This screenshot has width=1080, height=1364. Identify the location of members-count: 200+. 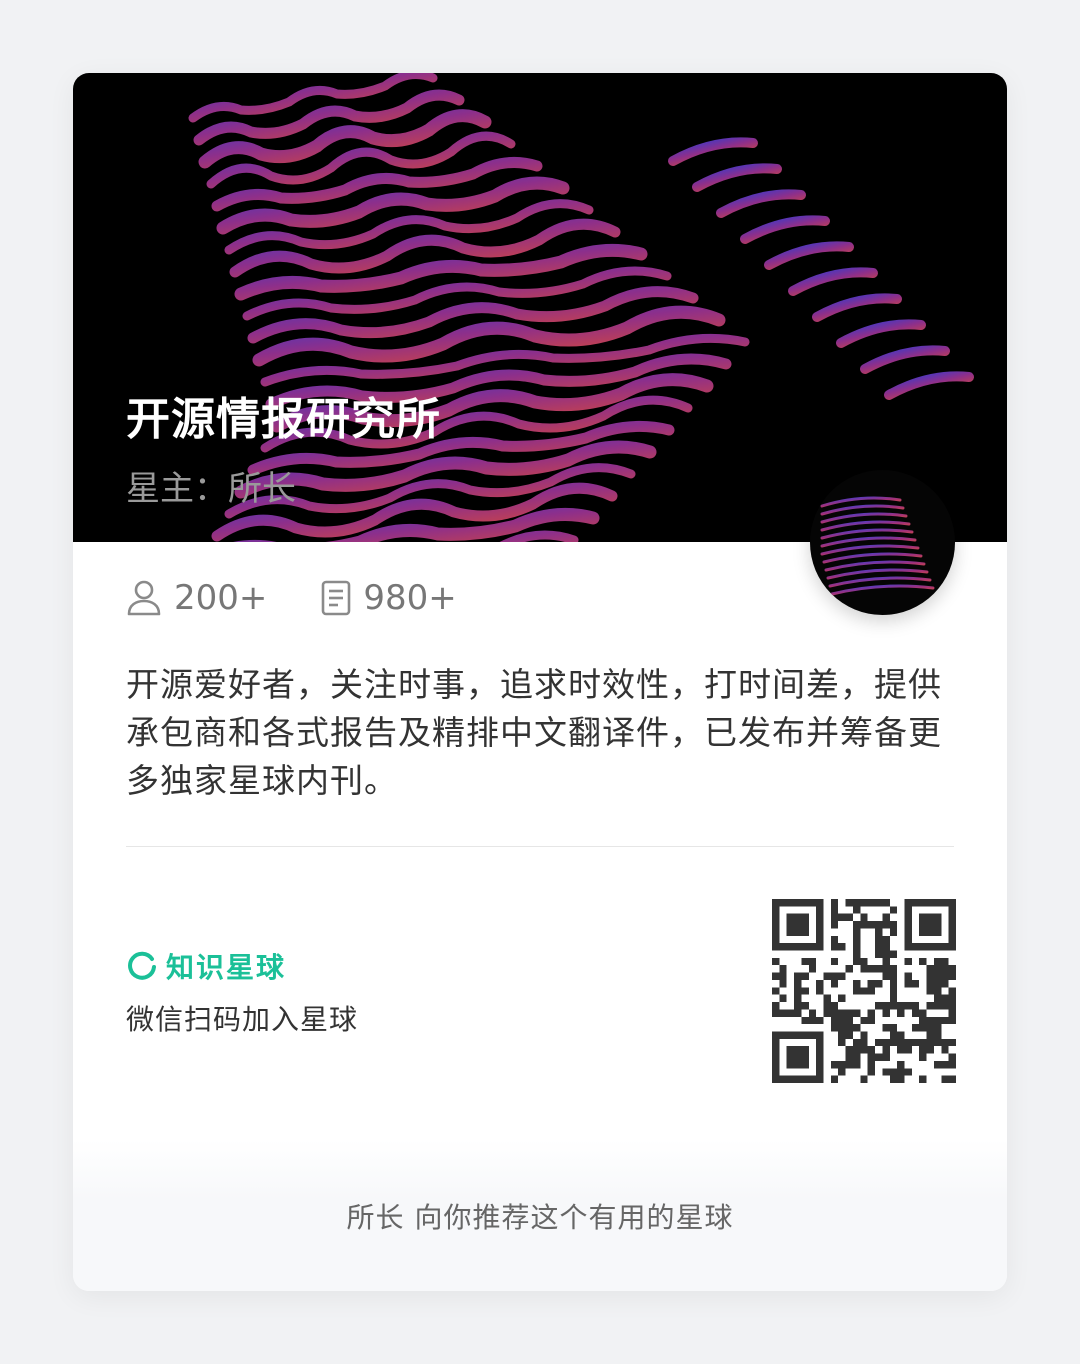
(221, 598).